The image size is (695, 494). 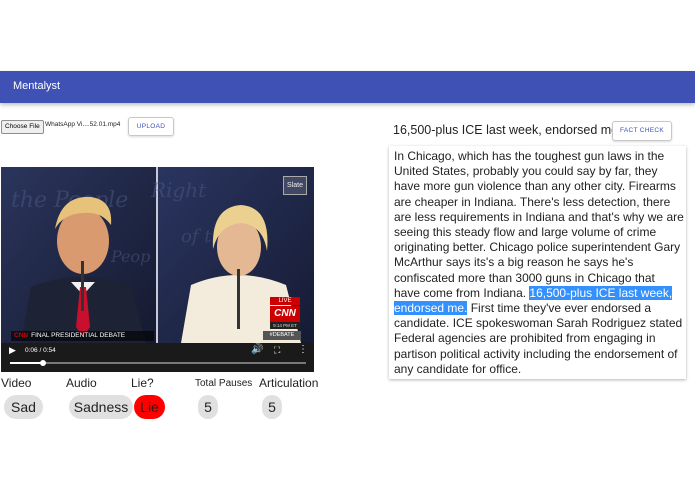 What do you see at coordinates (40, 350) in the screenshot?
I see `time-display: 0:06 / 0:54` at bounding box center [40, 350].